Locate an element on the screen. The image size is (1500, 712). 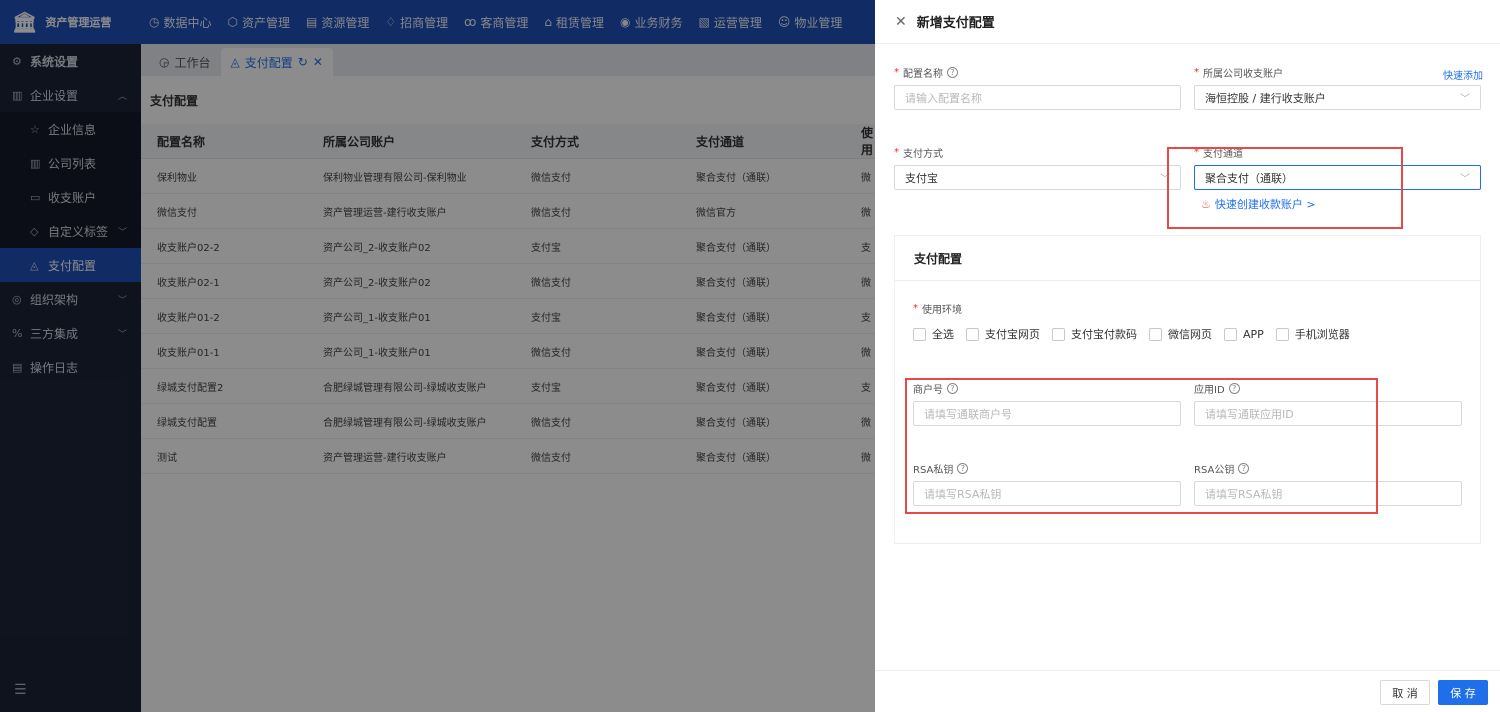
checkbox-mobile-browser: 手机浏览器 is located at coordinates (1312, 334).